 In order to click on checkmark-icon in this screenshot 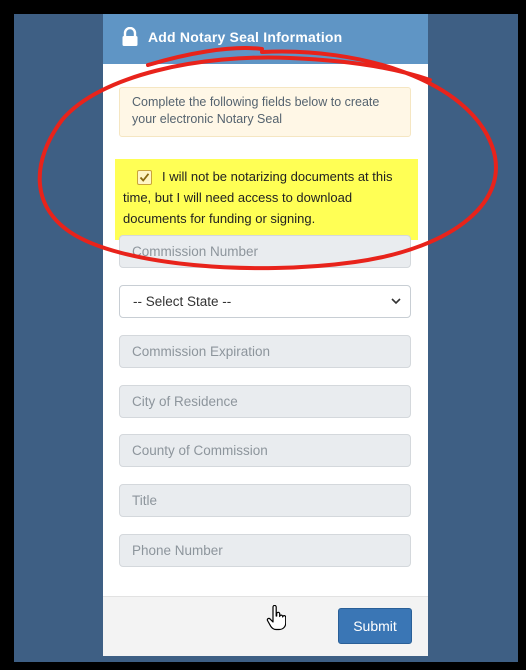, I will do `click(144, 177)`.